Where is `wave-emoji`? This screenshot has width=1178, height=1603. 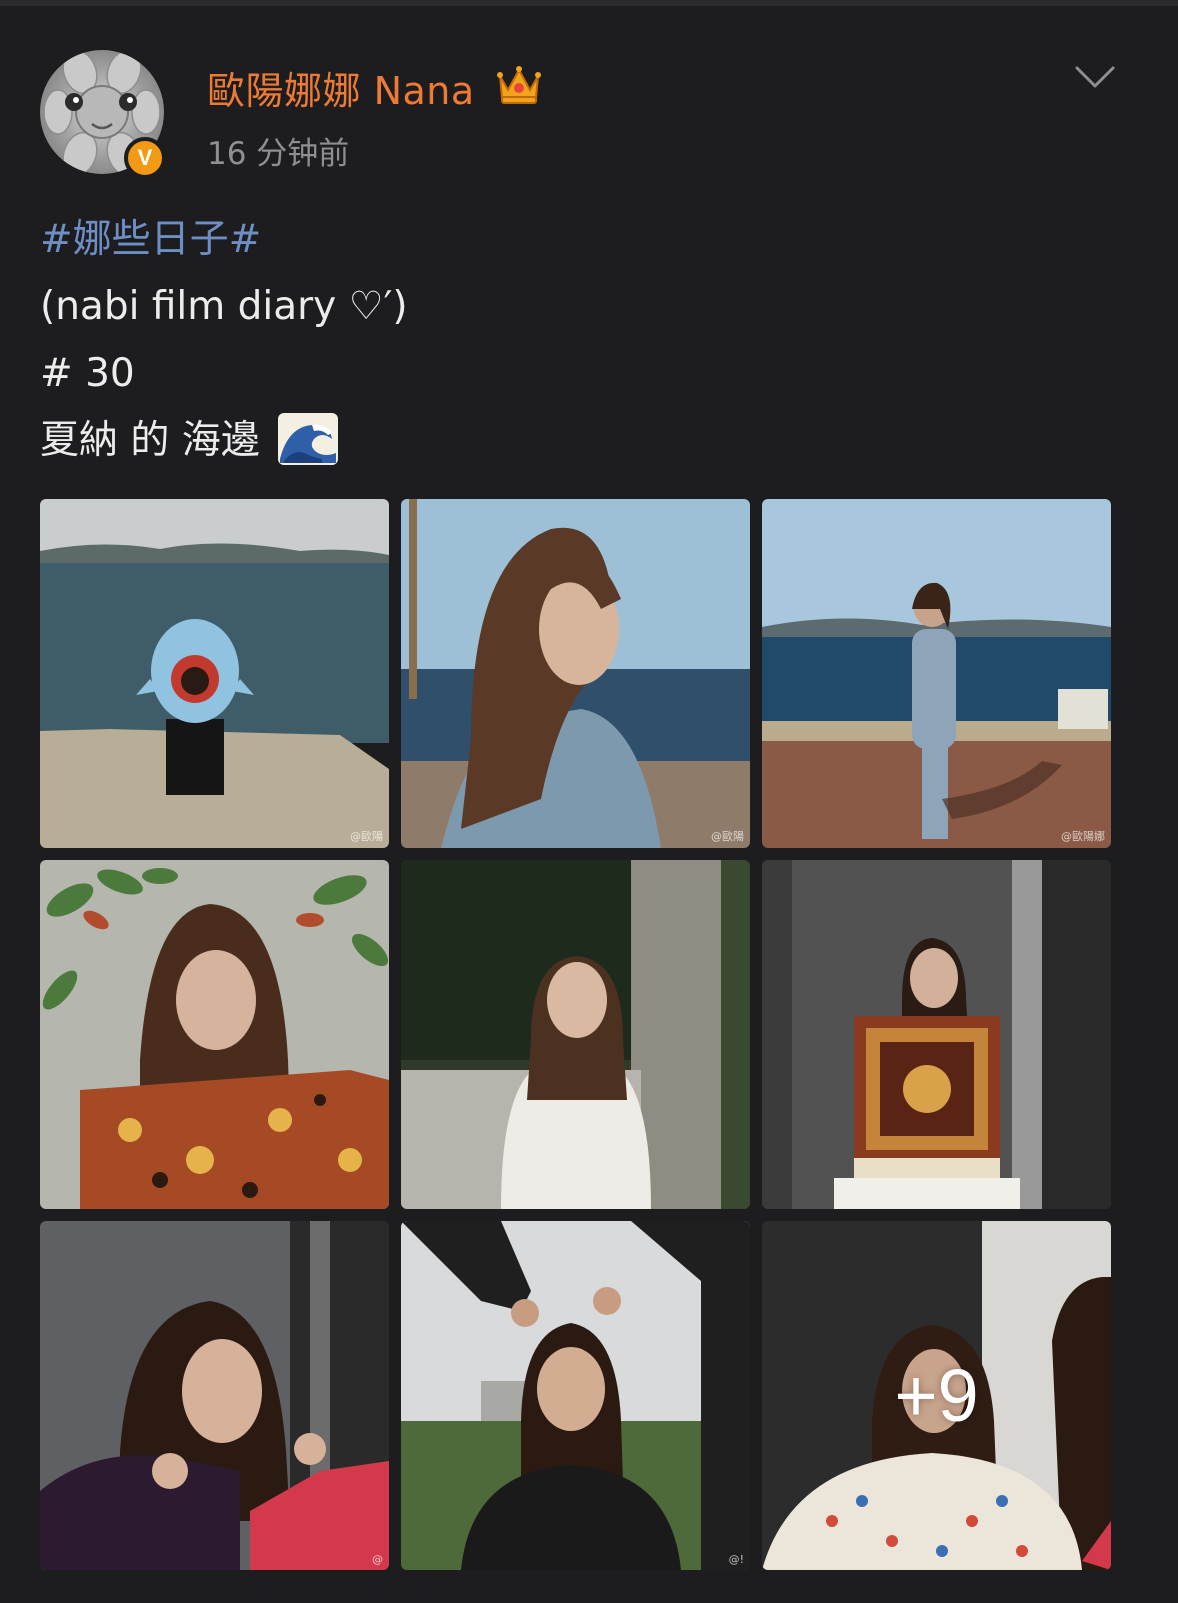
wave-emoji is located at coordinates (308, 438).